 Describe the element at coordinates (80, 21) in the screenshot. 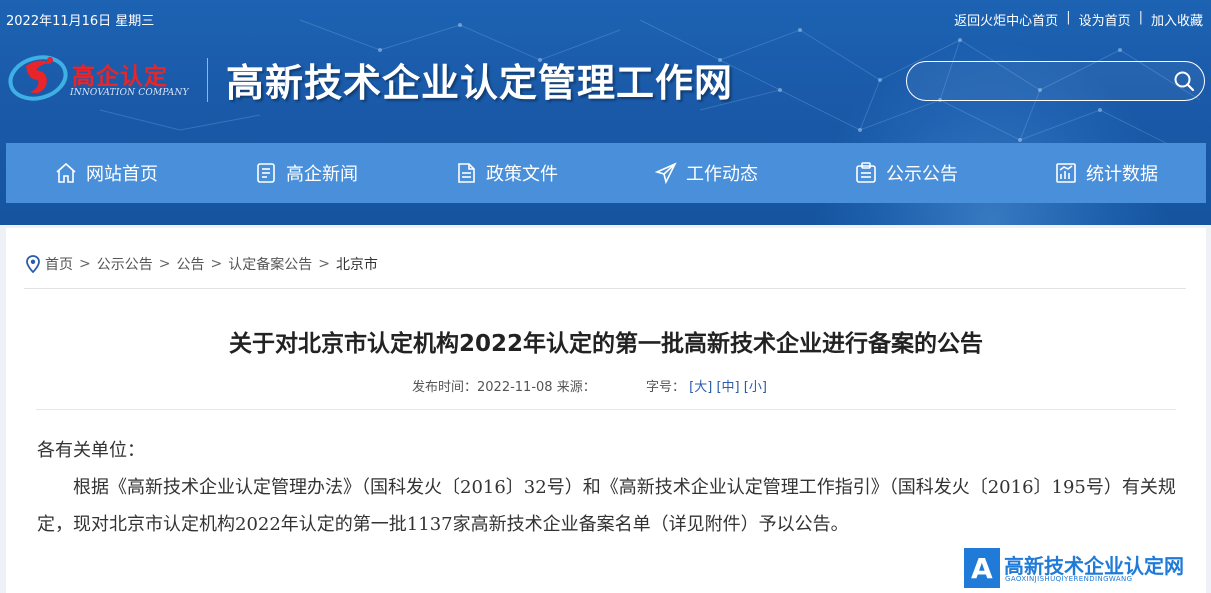

I see `current-date: 2022年11月16日 星期三` at that location.